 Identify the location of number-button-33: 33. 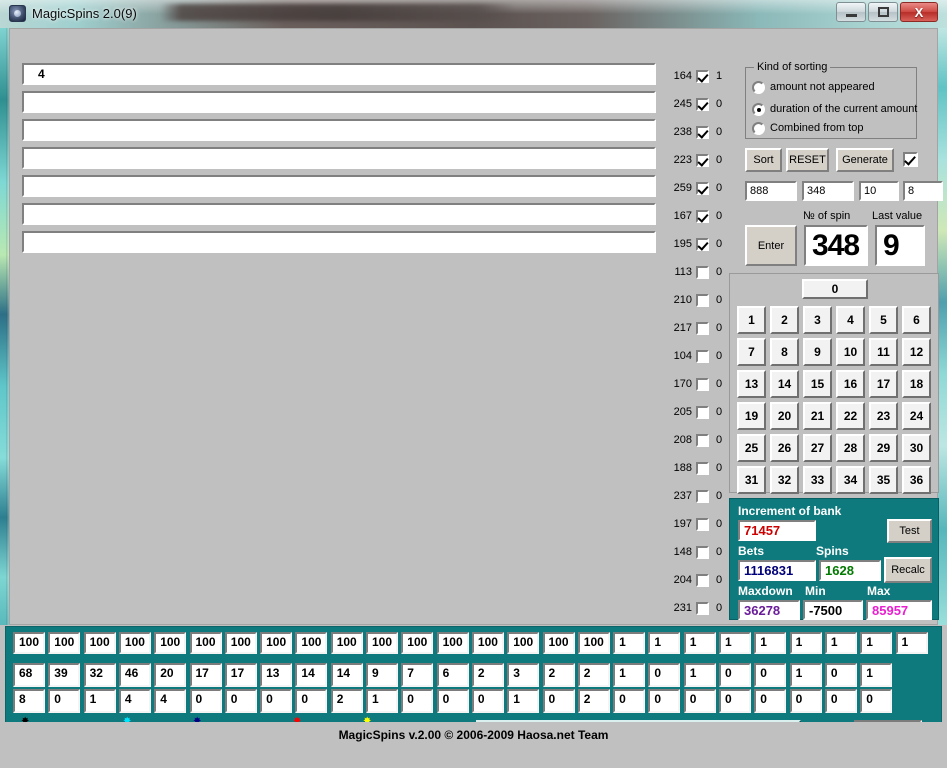
(817, 480).